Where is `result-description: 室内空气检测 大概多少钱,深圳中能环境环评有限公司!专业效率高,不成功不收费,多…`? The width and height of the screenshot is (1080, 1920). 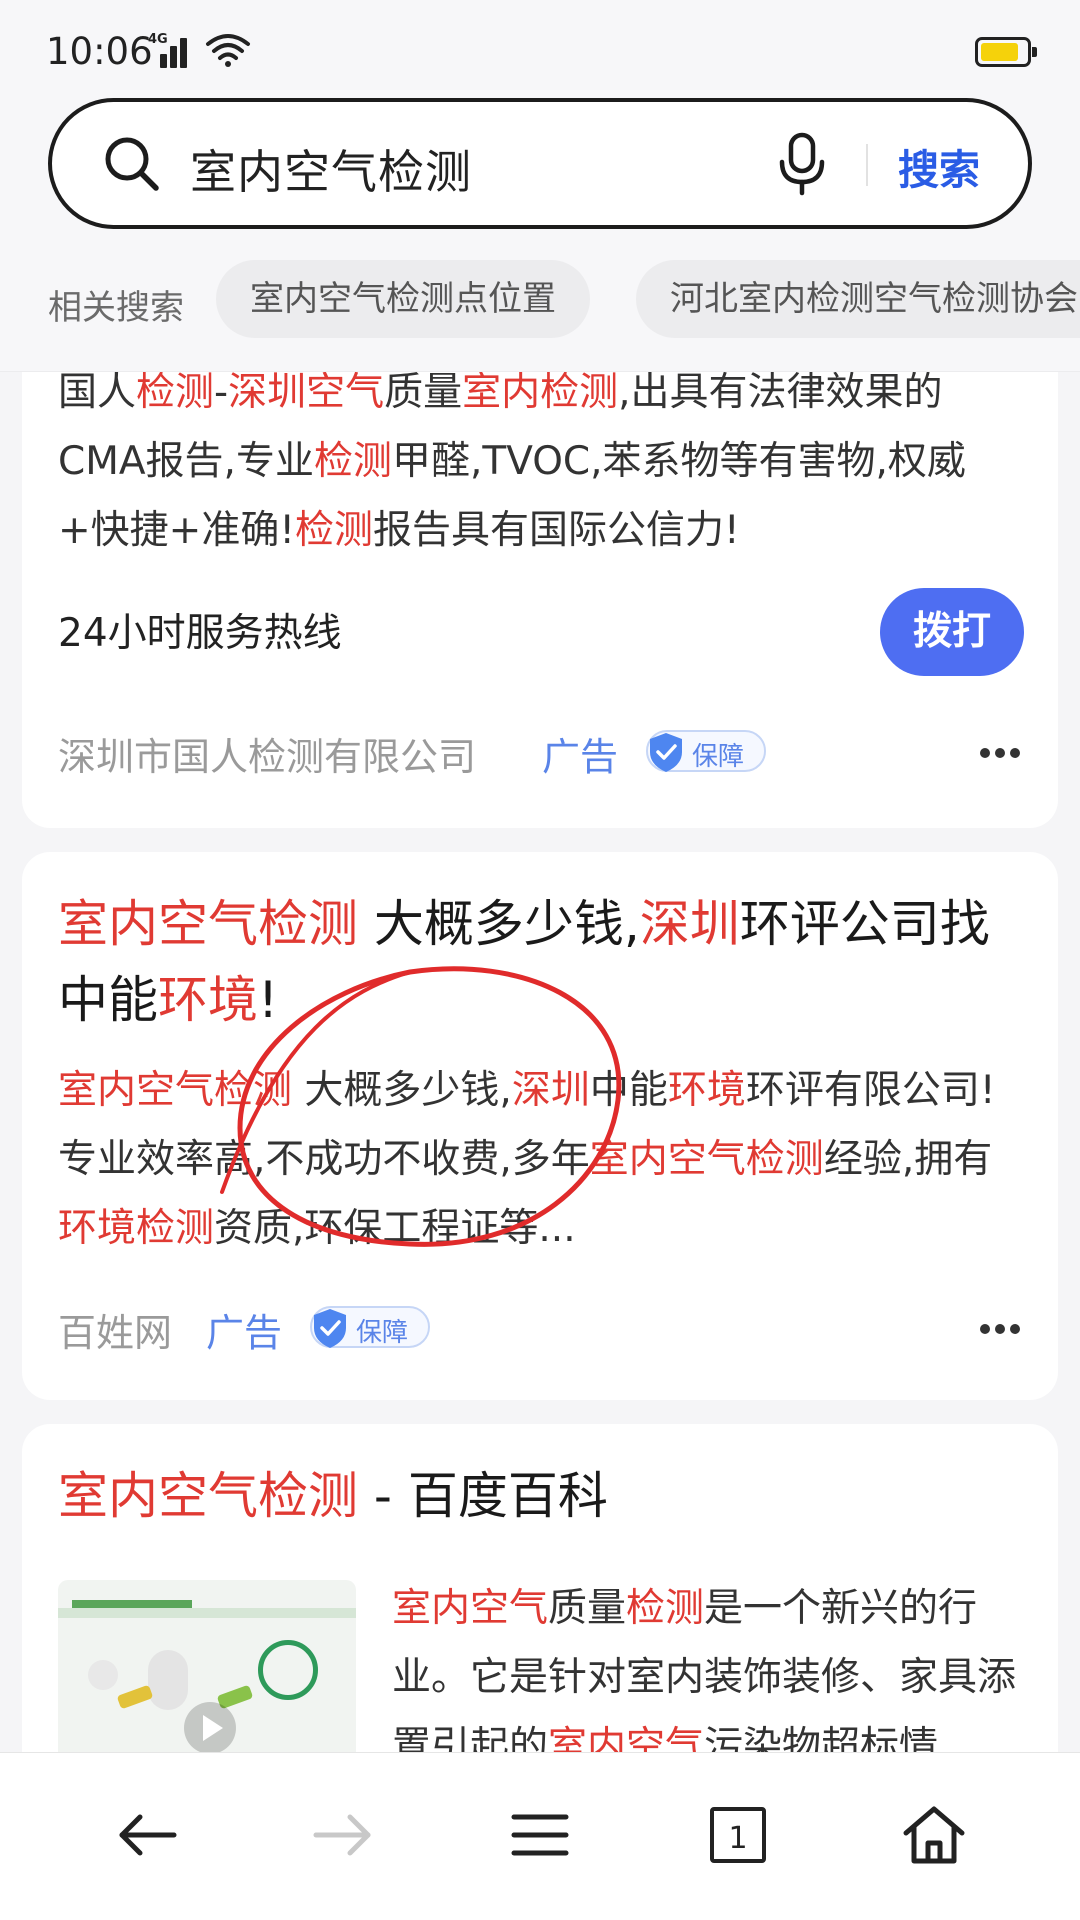
result-description: 室内空气检测 大概多少钱,深圳中能环境环评有限公司!专业效率高,不成功不收费,多… is located at coordinates (543, 1159).